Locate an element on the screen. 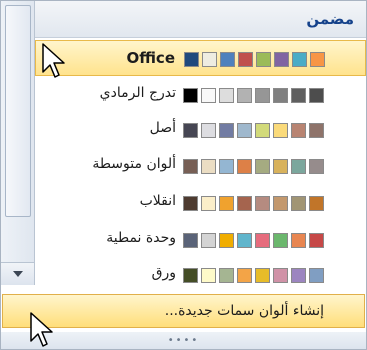  theme-row: انقلاب is located at coordinates (200, 203).